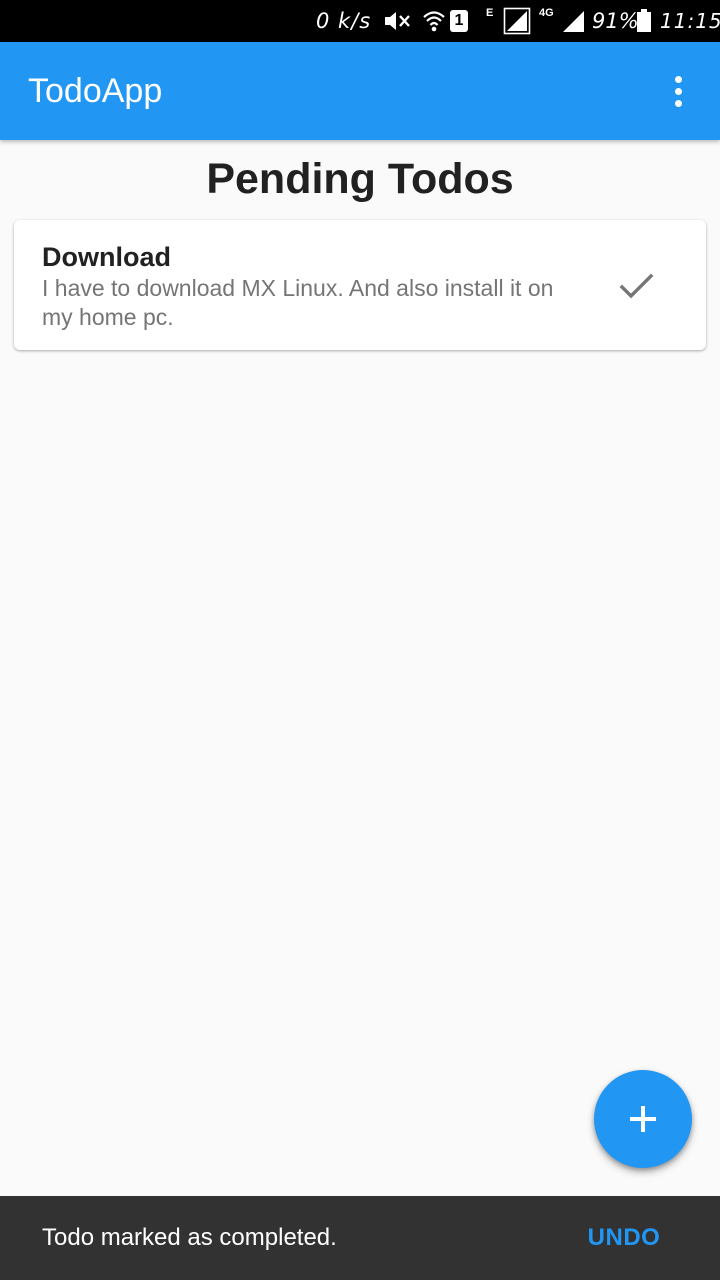 The width and height of the screenshot is (720, 1280). I want to click on undo-button: UNDO, so click(624, 1238).